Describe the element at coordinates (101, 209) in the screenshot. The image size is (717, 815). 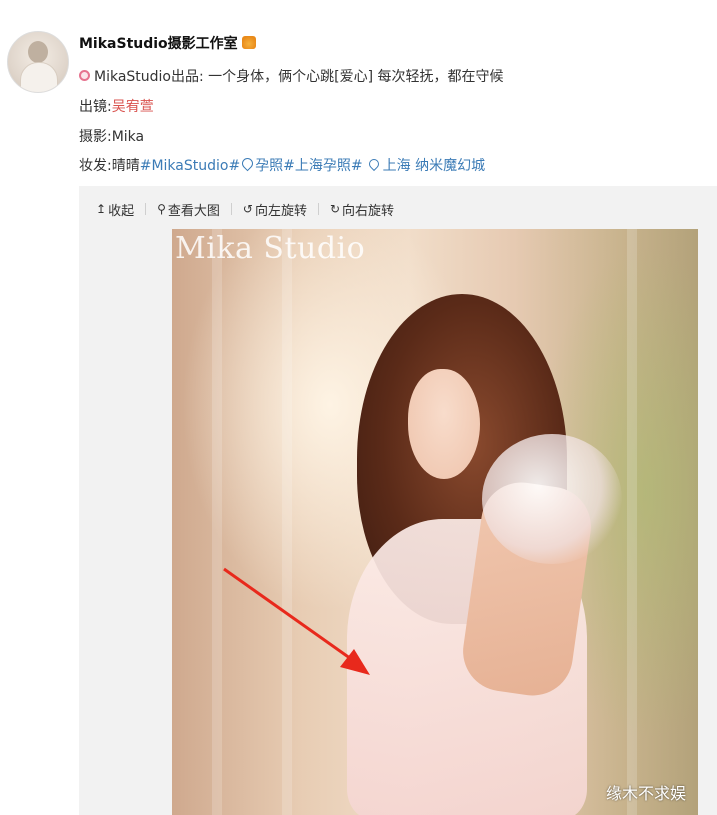
I see `collapse-icon: ↥` at that location.